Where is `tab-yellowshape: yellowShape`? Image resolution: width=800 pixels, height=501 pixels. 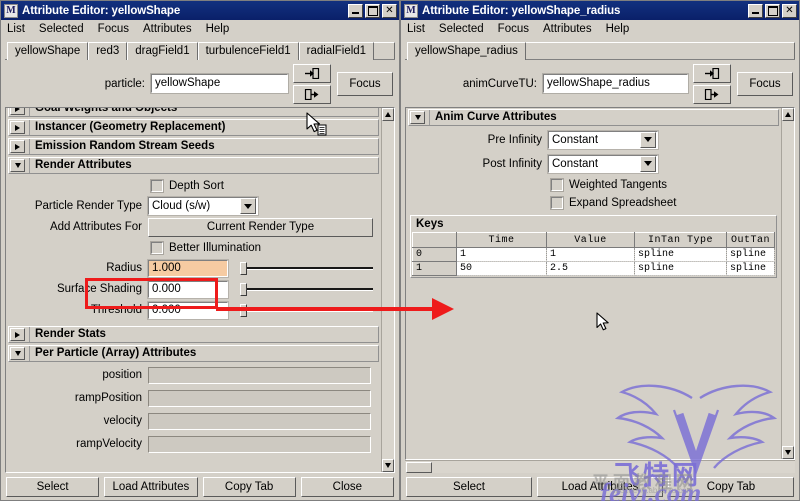 tab-yellowshape: yellowShape is located at coordinates (48, 51).